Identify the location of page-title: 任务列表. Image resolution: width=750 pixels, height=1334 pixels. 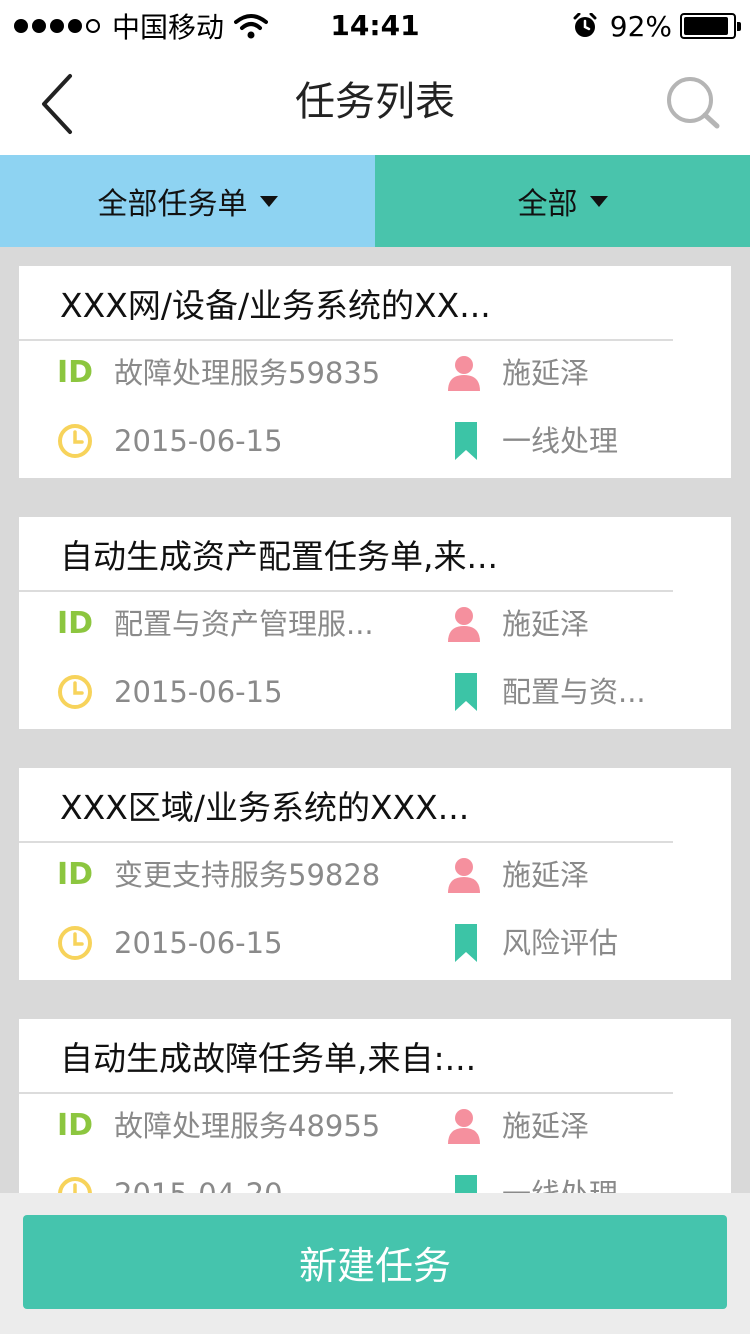
(375, 102).